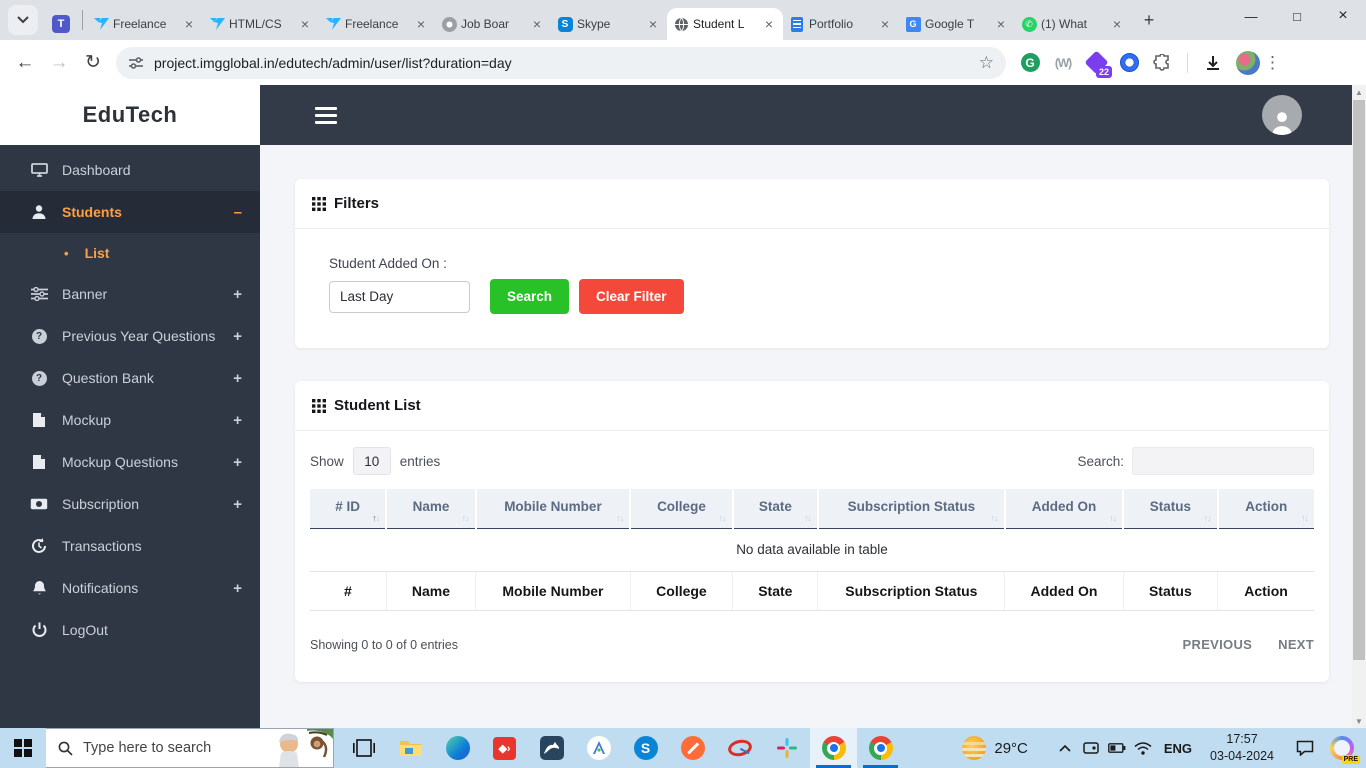 Image resolution: width=1366 pixels, height=768 pixels. Describe the element at coordinates (692, 748) in the screenshot. I see `postman-button` at that location.